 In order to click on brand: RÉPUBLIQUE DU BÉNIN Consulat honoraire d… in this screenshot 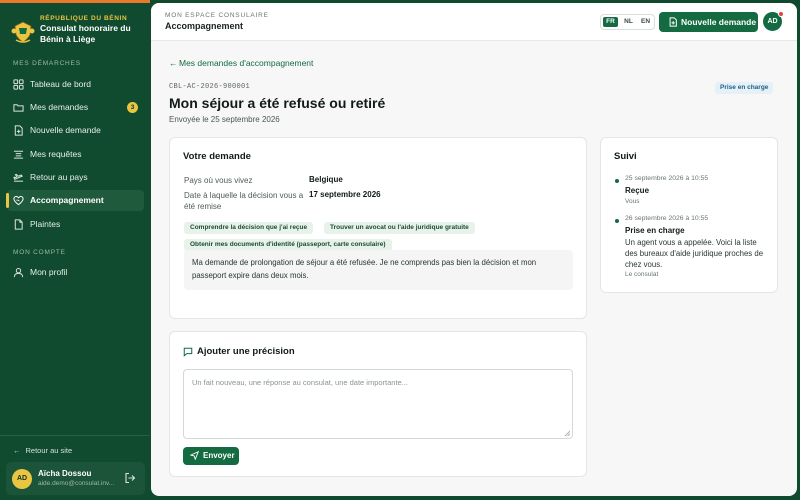, I will do `click(77, 33)`.